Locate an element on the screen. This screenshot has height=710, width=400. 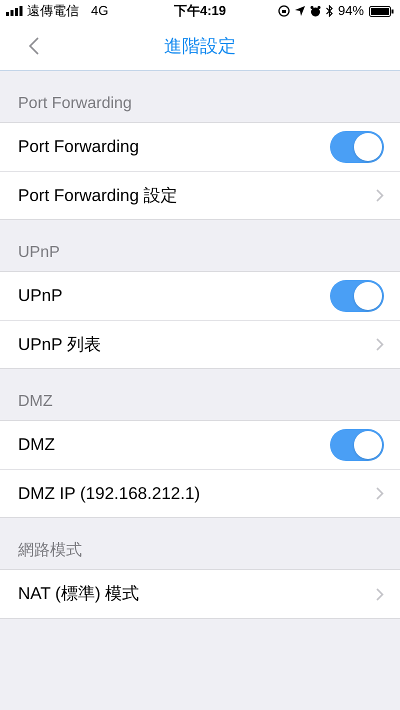
alarm-icon is located at coordinates (315, 11).